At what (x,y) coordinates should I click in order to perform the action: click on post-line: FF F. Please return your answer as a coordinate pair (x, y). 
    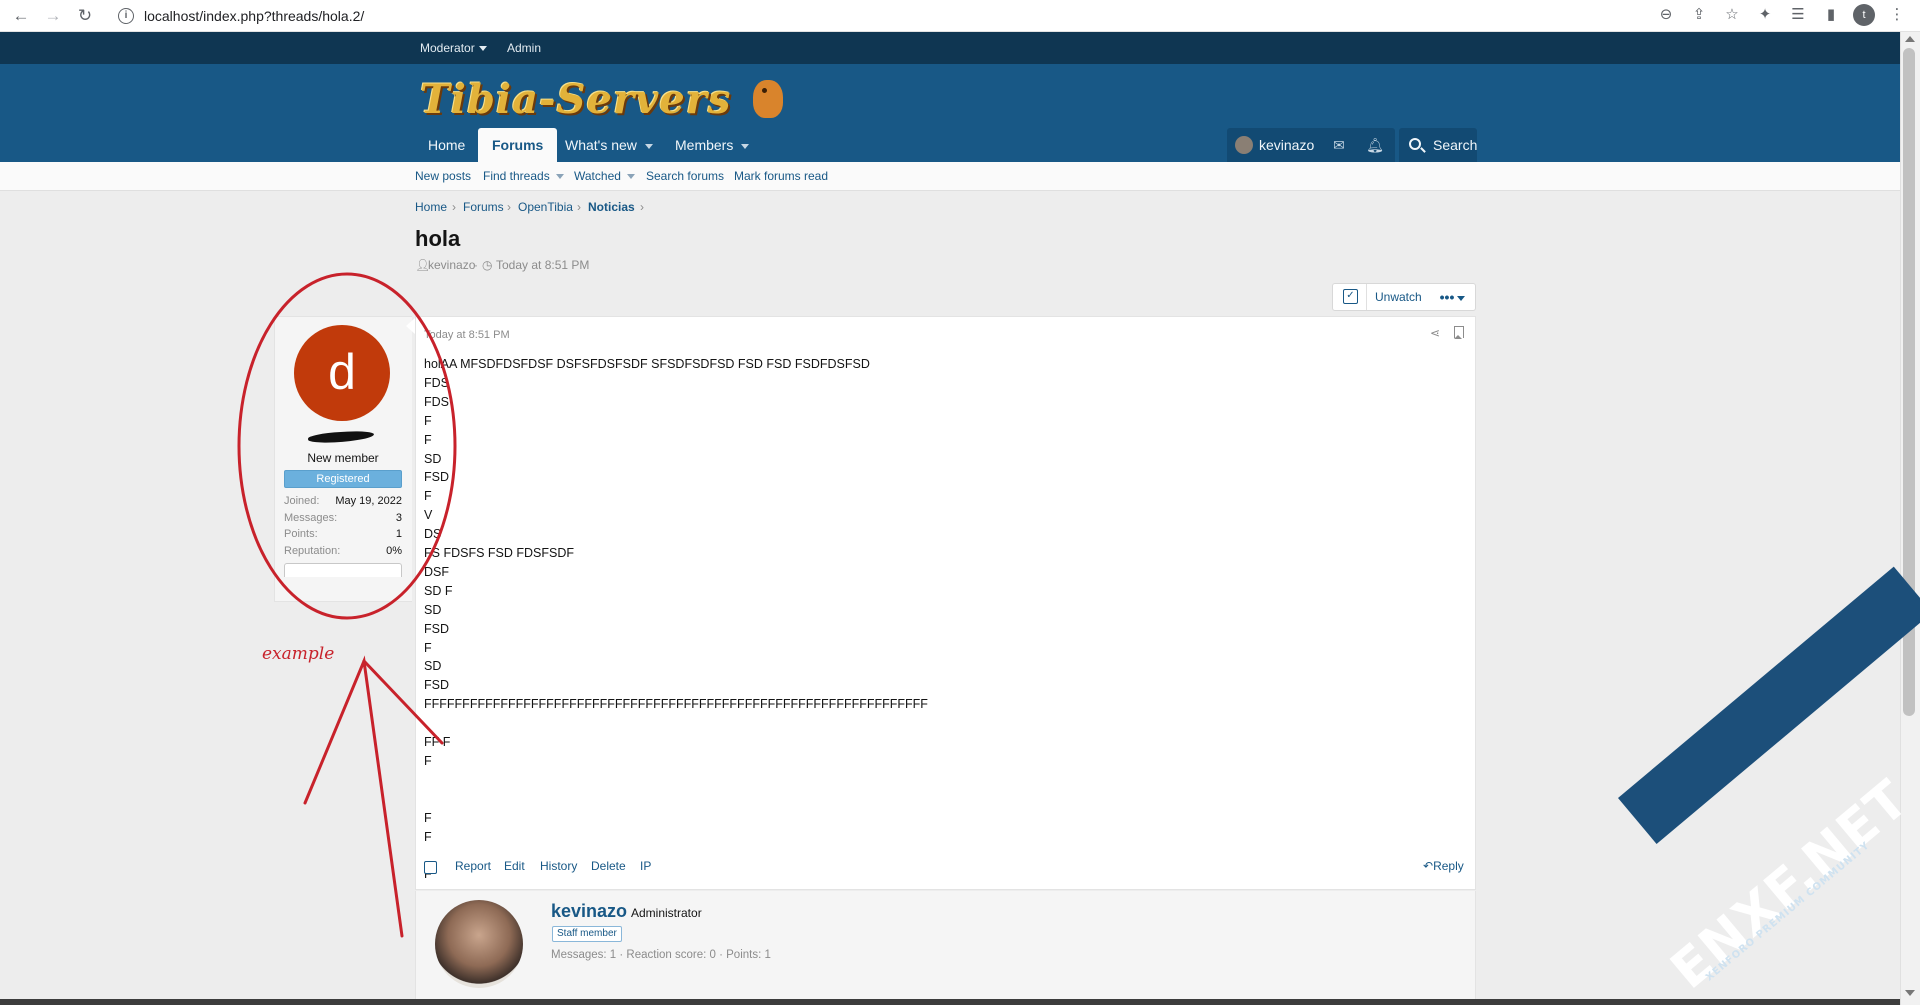
    Looking at the image, I should click on (437, 742).